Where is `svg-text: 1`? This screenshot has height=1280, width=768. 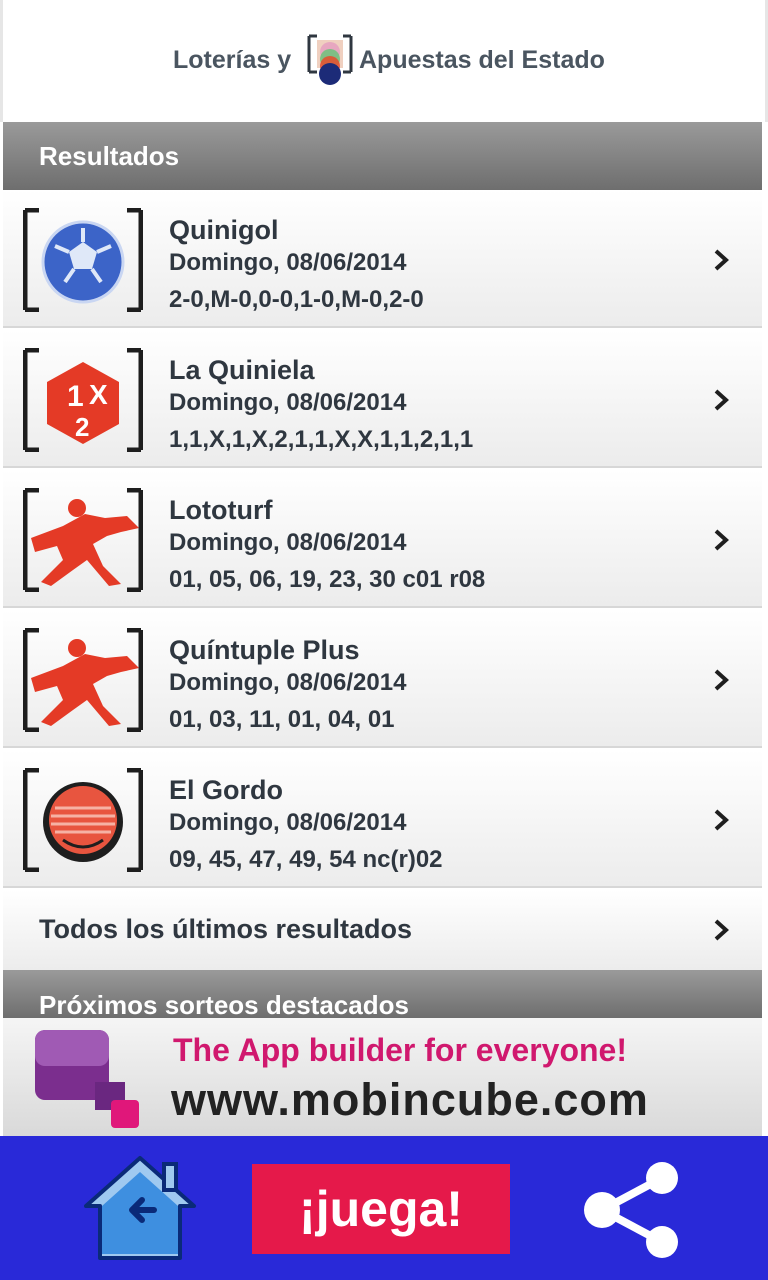
svg-text: 1 is located at coordinates (75, 396).